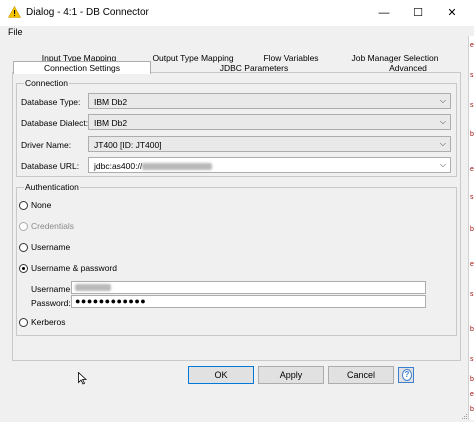 Image resolution: width=474 pixels, height=422 pixels. Describe the element at coordinates (269, 122) in the screenshot. I see `database-dialect-select: IBM Db2 ⌵` at that location.